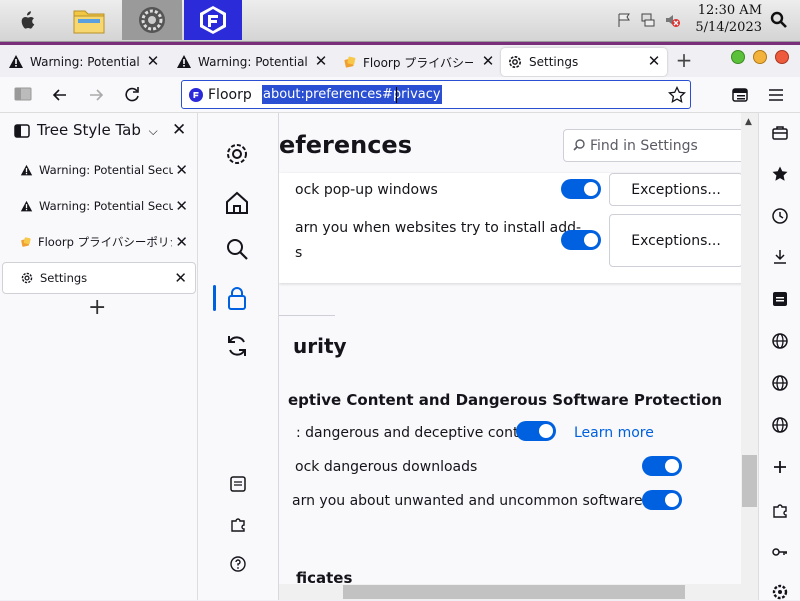  I want to click on right-sidebar, so click(779, 356).